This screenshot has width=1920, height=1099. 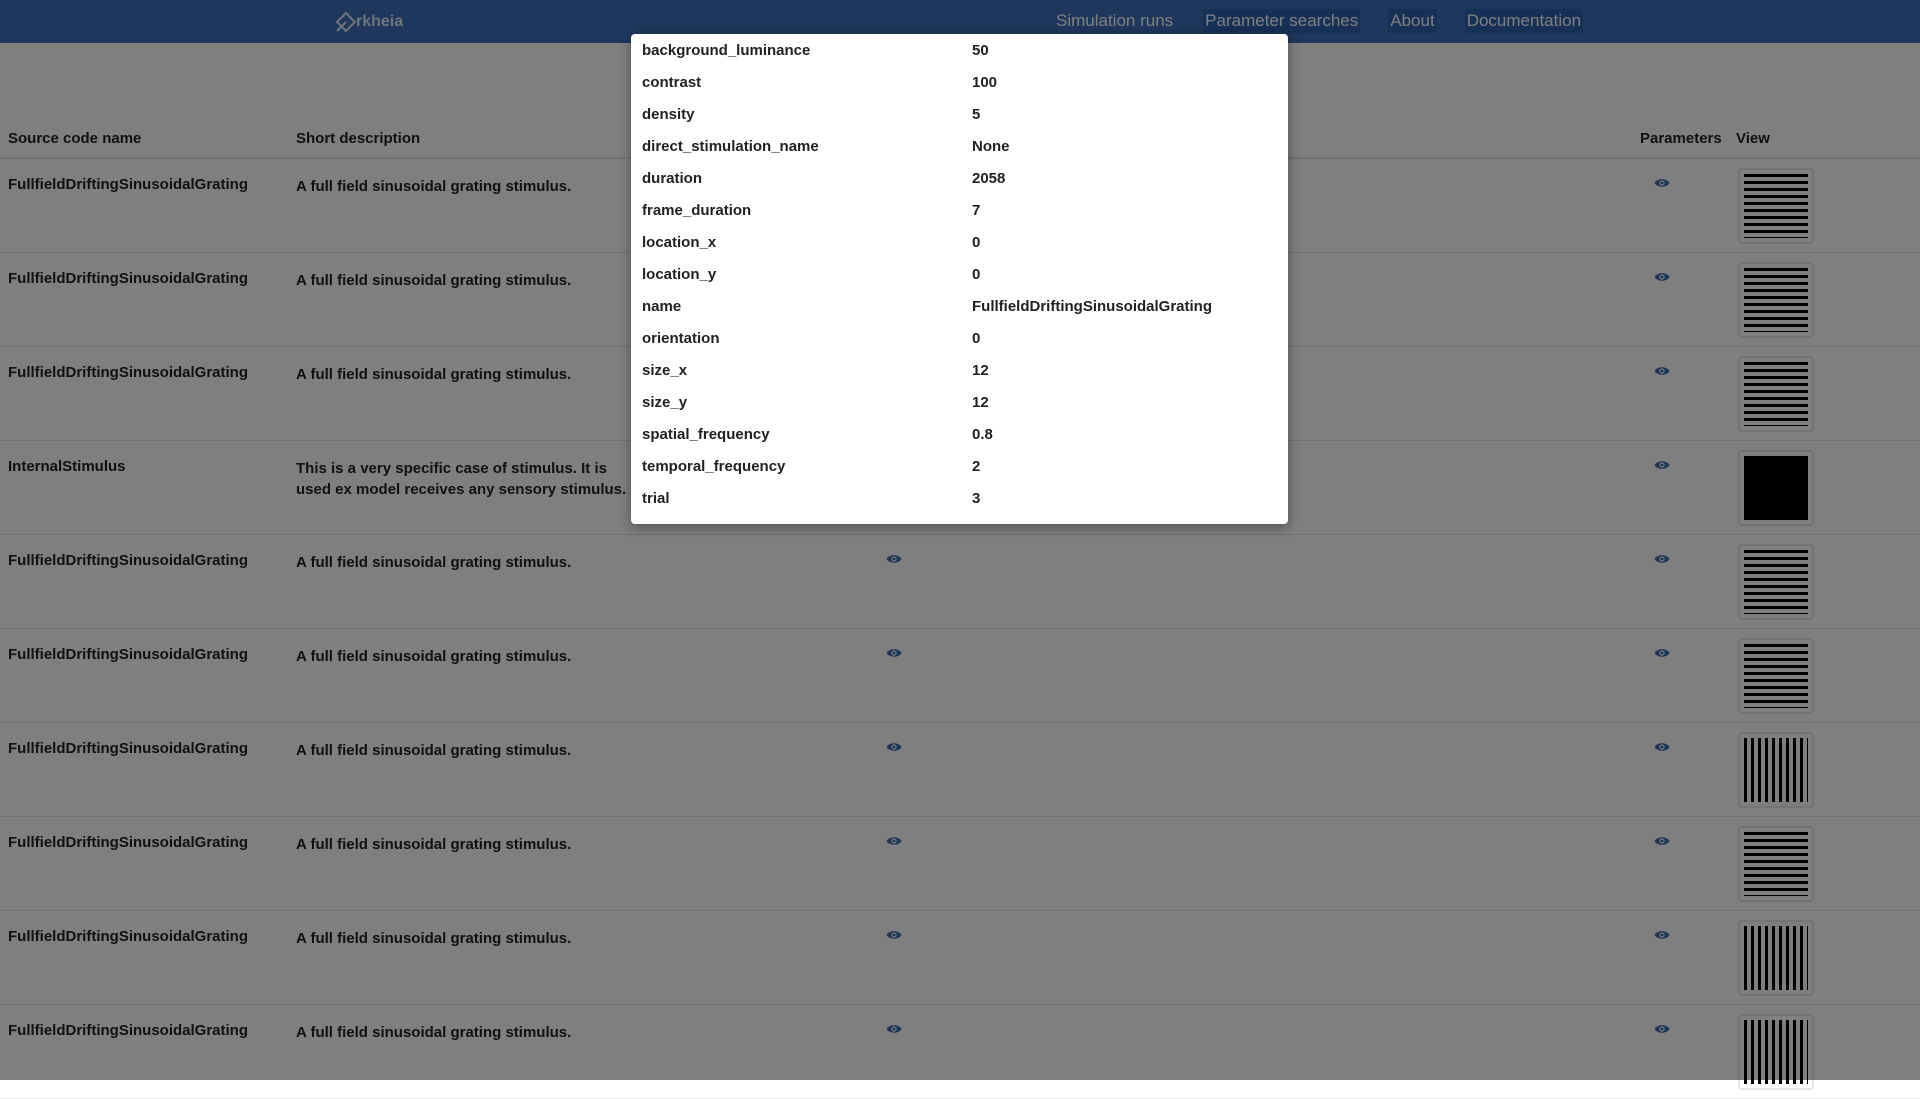 What do you see at coordinates (980, 50) in the screenshot?
I see `parameter-value: 50` at bounding box center [980, 50].